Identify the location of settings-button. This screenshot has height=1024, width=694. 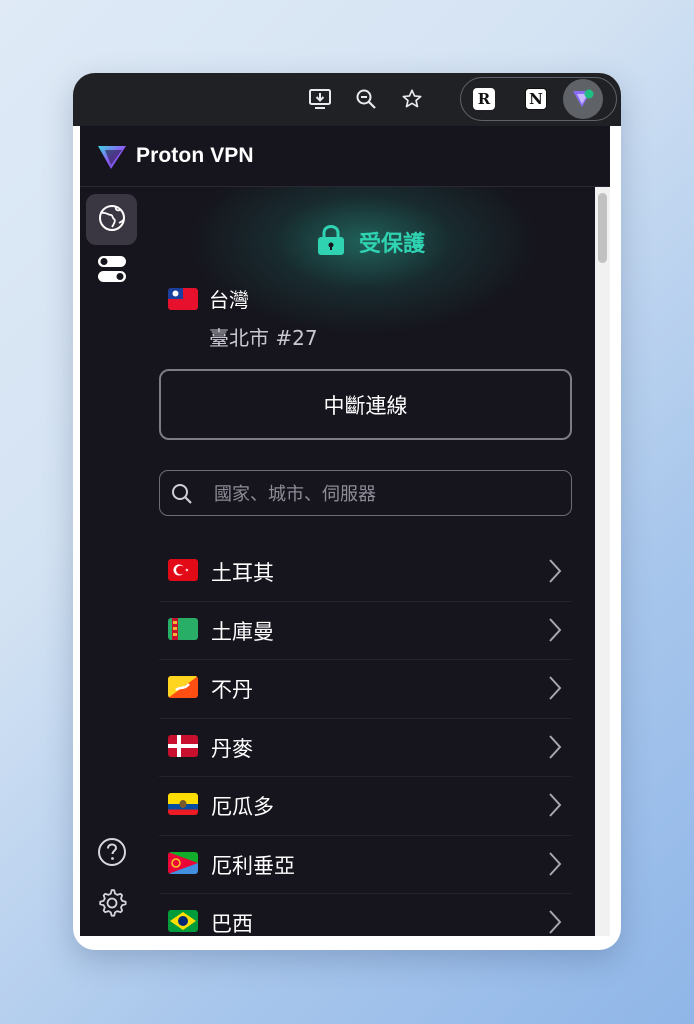
(111, 904).